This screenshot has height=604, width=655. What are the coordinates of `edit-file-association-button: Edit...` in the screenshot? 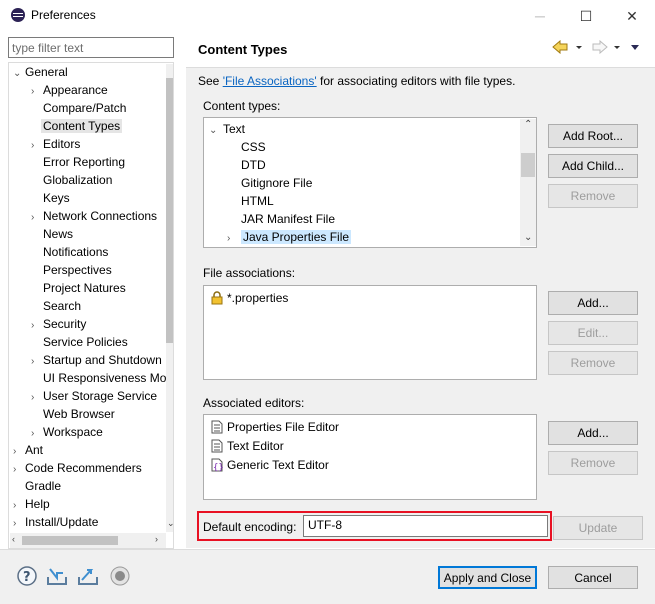 It's located at (593, 333).